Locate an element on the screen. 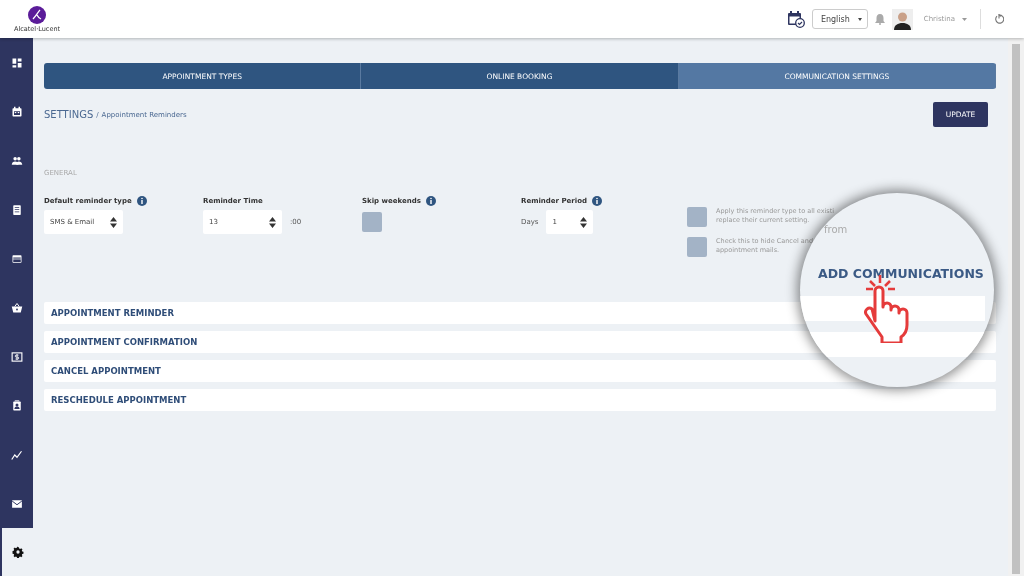 Image resolution: width=1024 pixels, height=576 pixels. breadcrumb-section: SETTINGS is located at coordinates (69, 114).